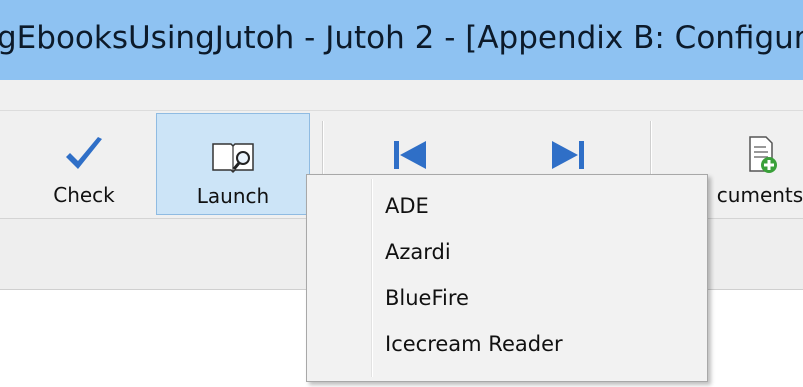  Describe the element at coordinates (84, 195) in the screenshot. I see `check-button-label: Check` at that location.